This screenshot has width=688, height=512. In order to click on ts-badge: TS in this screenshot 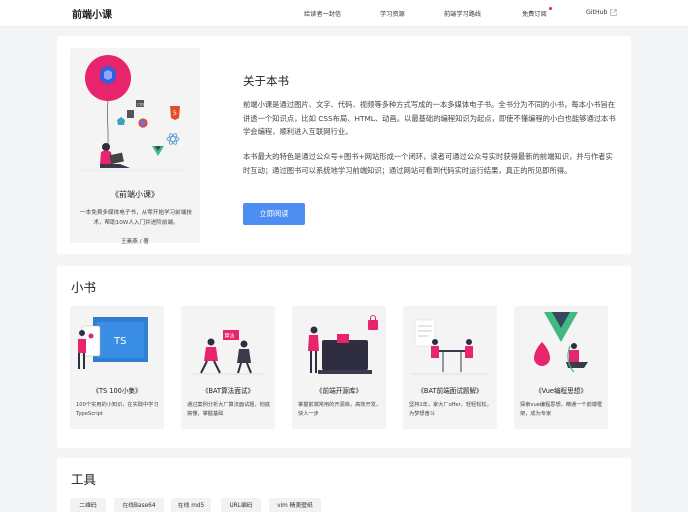, I will do `click(119, 341)`.